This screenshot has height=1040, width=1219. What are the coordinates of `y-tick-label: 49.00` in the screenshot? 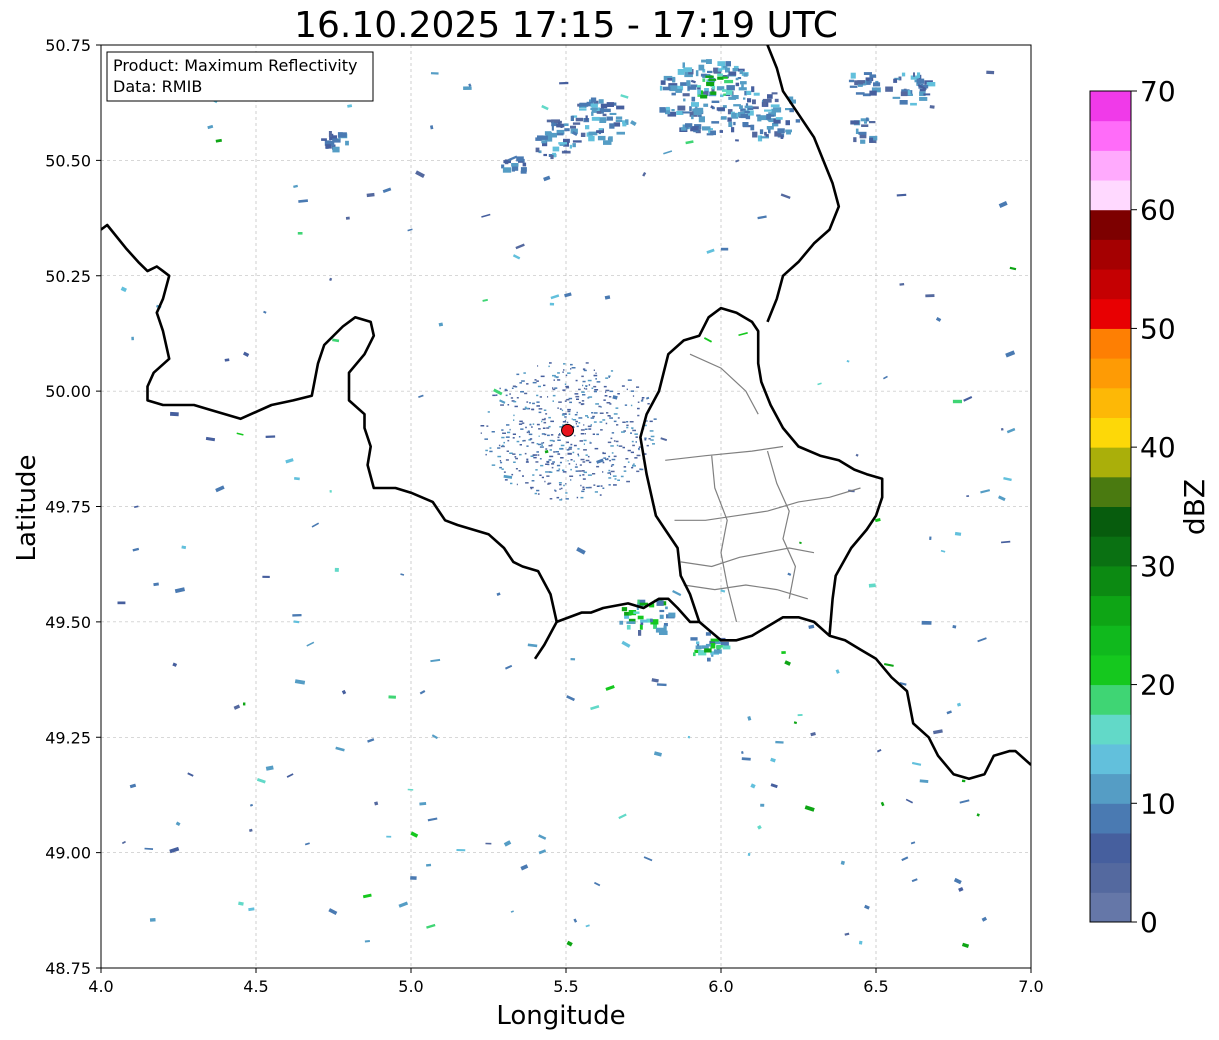 It's located at (68, 853).